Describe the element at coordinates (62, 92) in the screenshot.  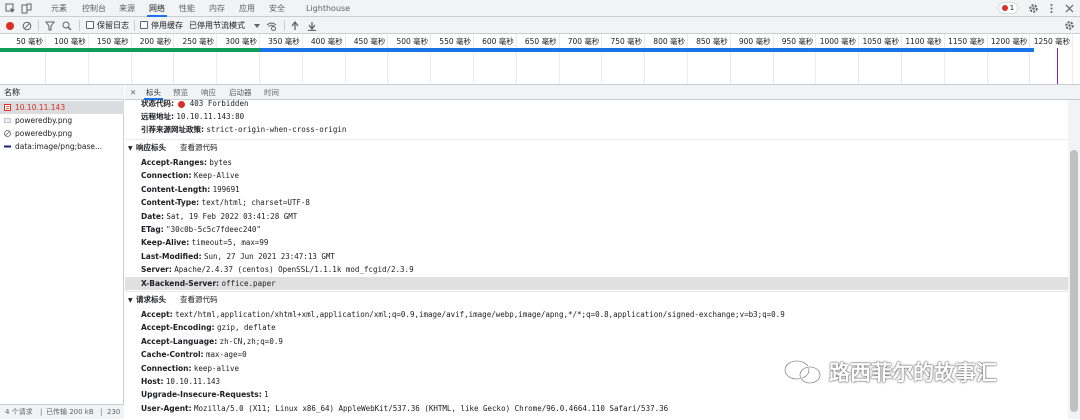
I see `name-column-header: 名称` at that location.